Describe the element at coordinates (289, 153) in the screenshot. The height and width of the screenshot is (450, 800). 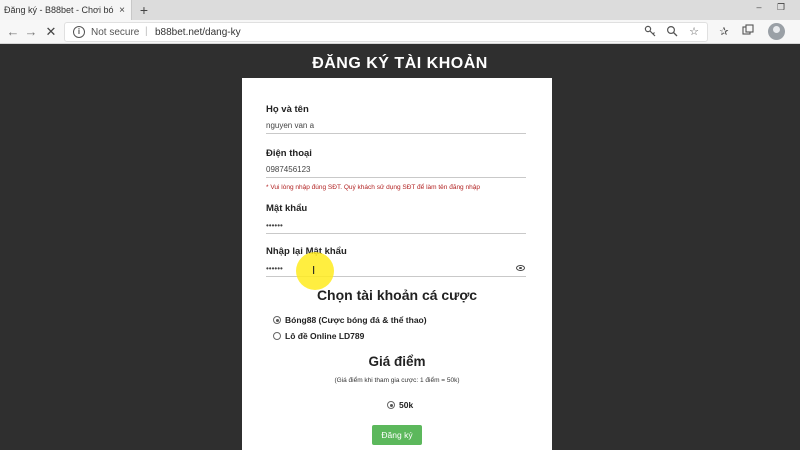
I see `phone-label: Điện thoại` at that location.